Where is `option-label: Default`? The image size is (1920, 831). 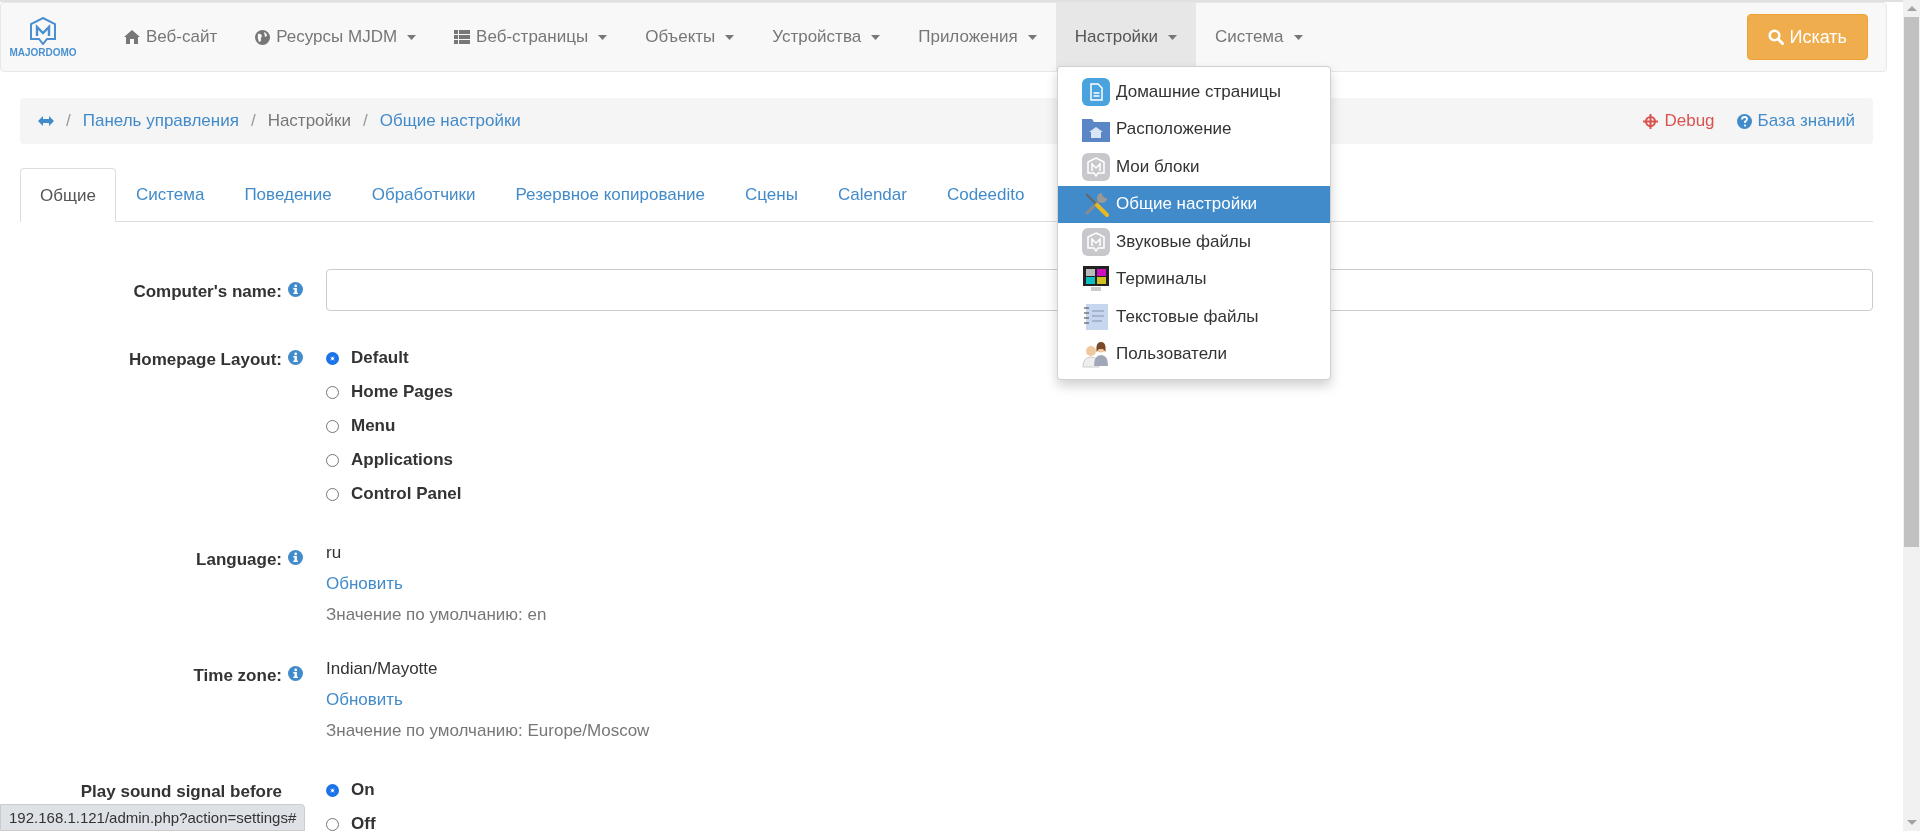
option-label: Default is located at coordinates (380, 358).